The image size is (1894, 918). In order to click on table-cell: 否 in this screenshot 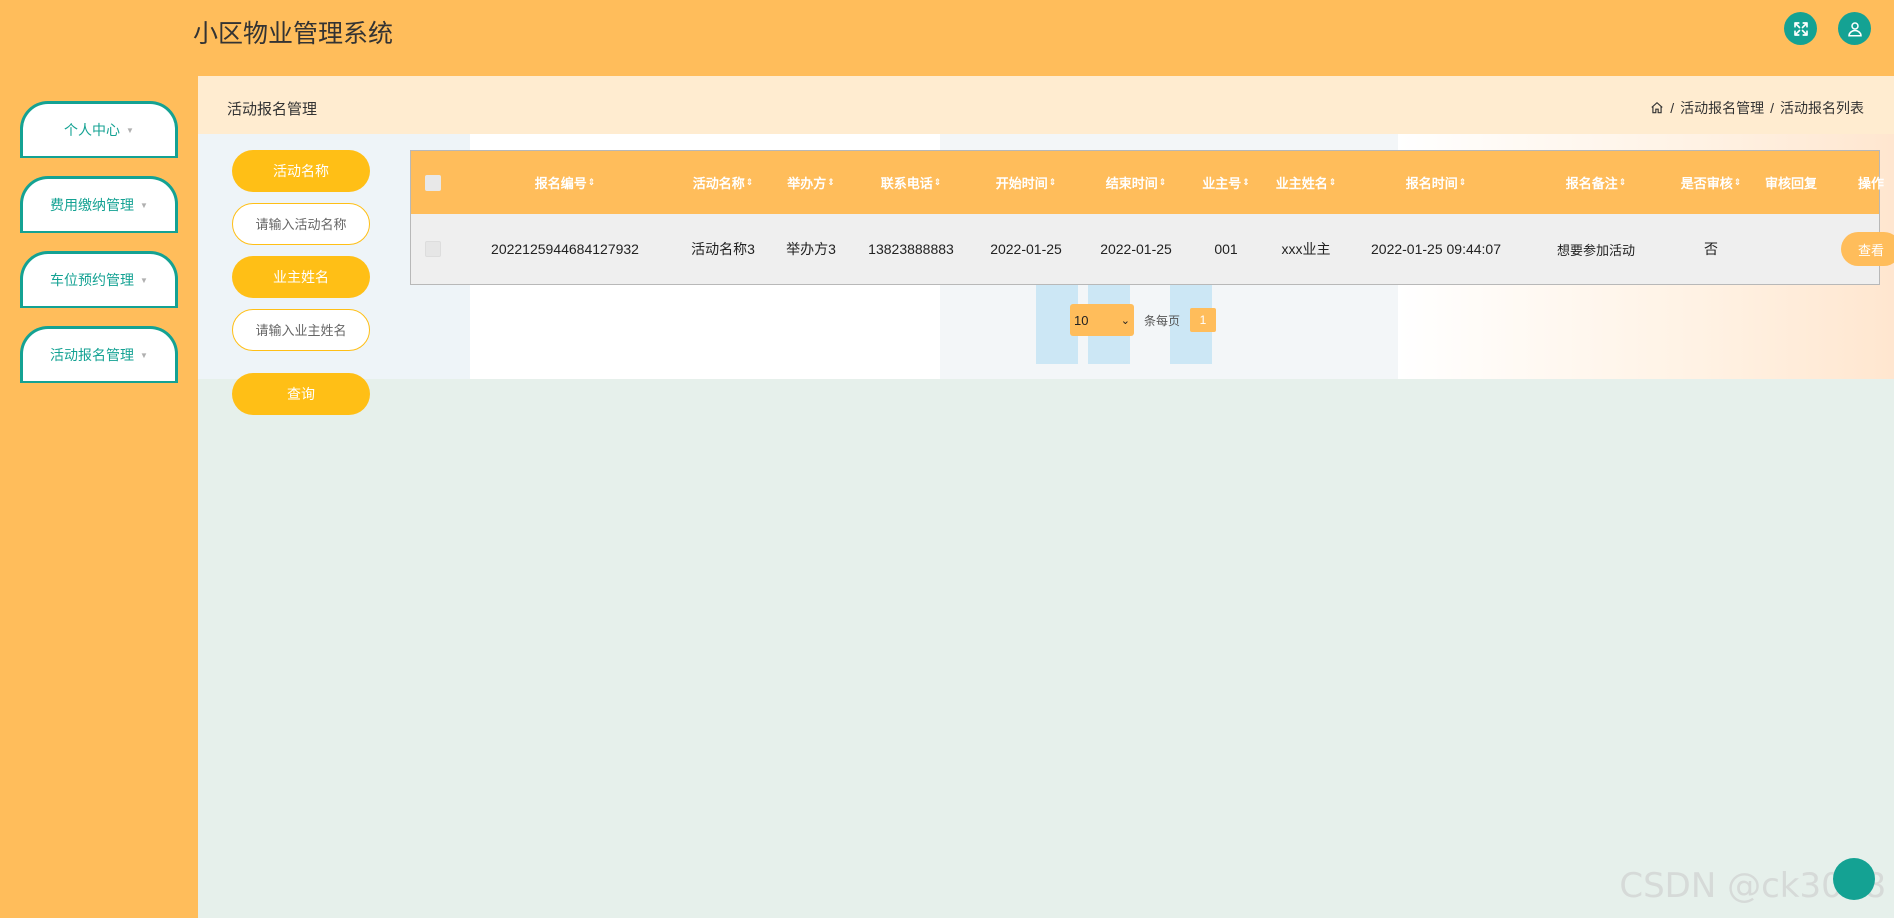, I will do `click(1711, 249)`.